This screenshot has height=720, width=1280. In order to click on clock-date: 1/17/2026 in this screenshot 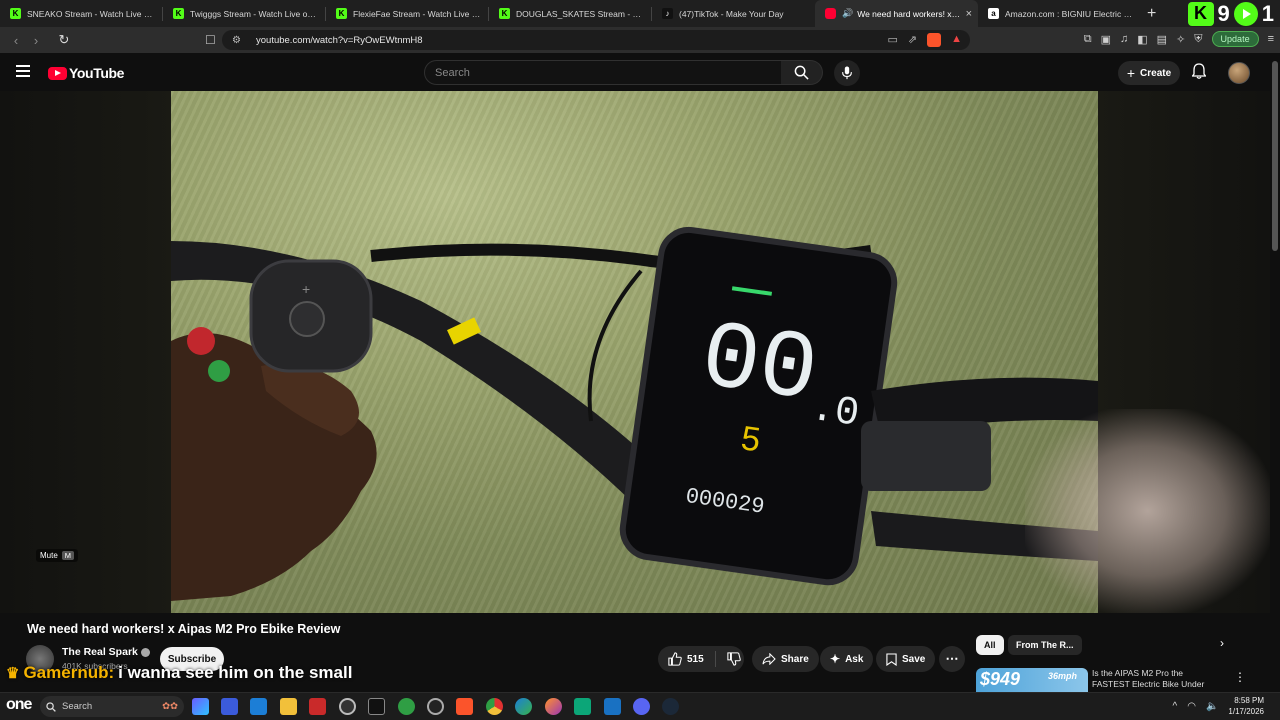, I will do `click(1246, 711)`.